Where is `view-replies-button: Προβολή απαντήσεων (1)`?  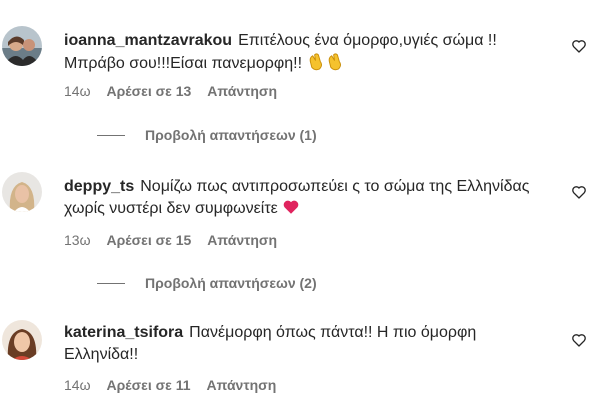 view-replies-button: Προβολή απαντήσεων (1) is located at coordinates (207, 135).